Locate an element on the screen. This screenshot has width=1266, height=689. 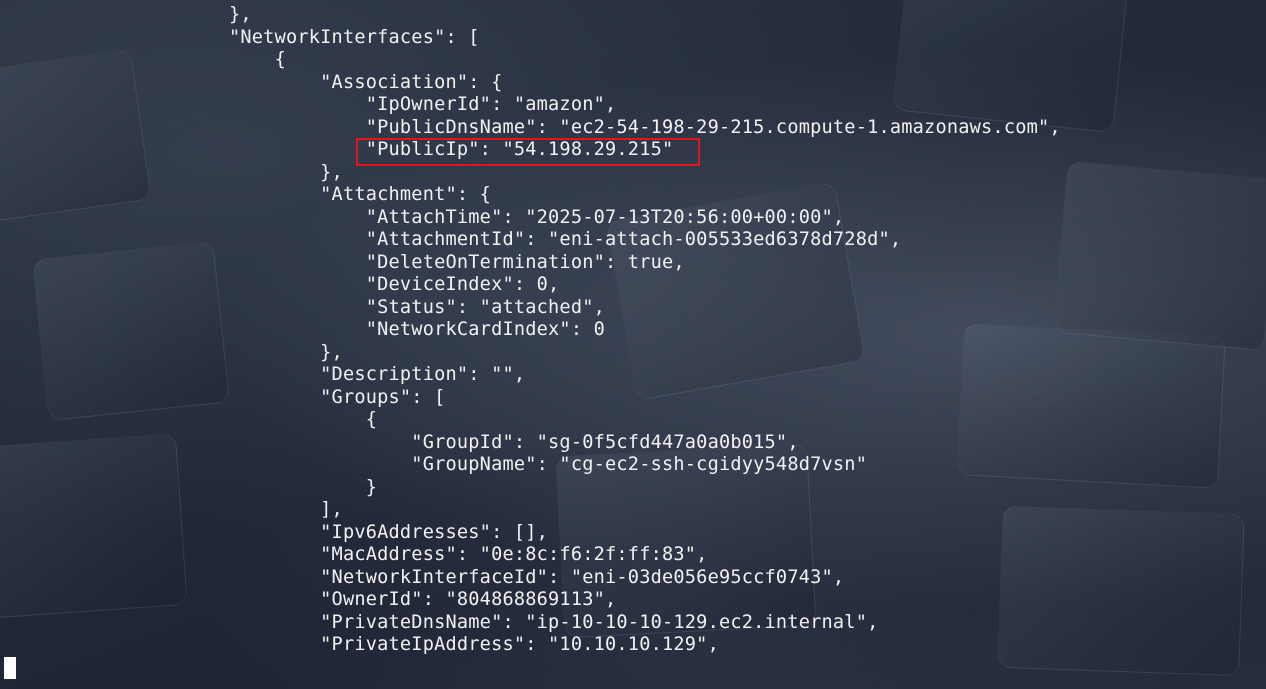
json-line: "DeviceIndex": 0, is located at coordinates (394, 284).